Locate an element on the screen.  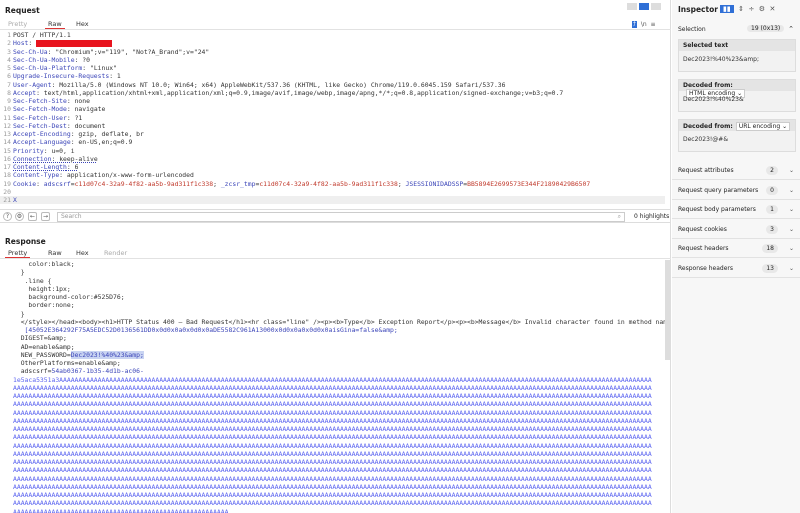
code-line: 11 Sec-Fetch-User: ?1 is located at coordinates (332, 118).